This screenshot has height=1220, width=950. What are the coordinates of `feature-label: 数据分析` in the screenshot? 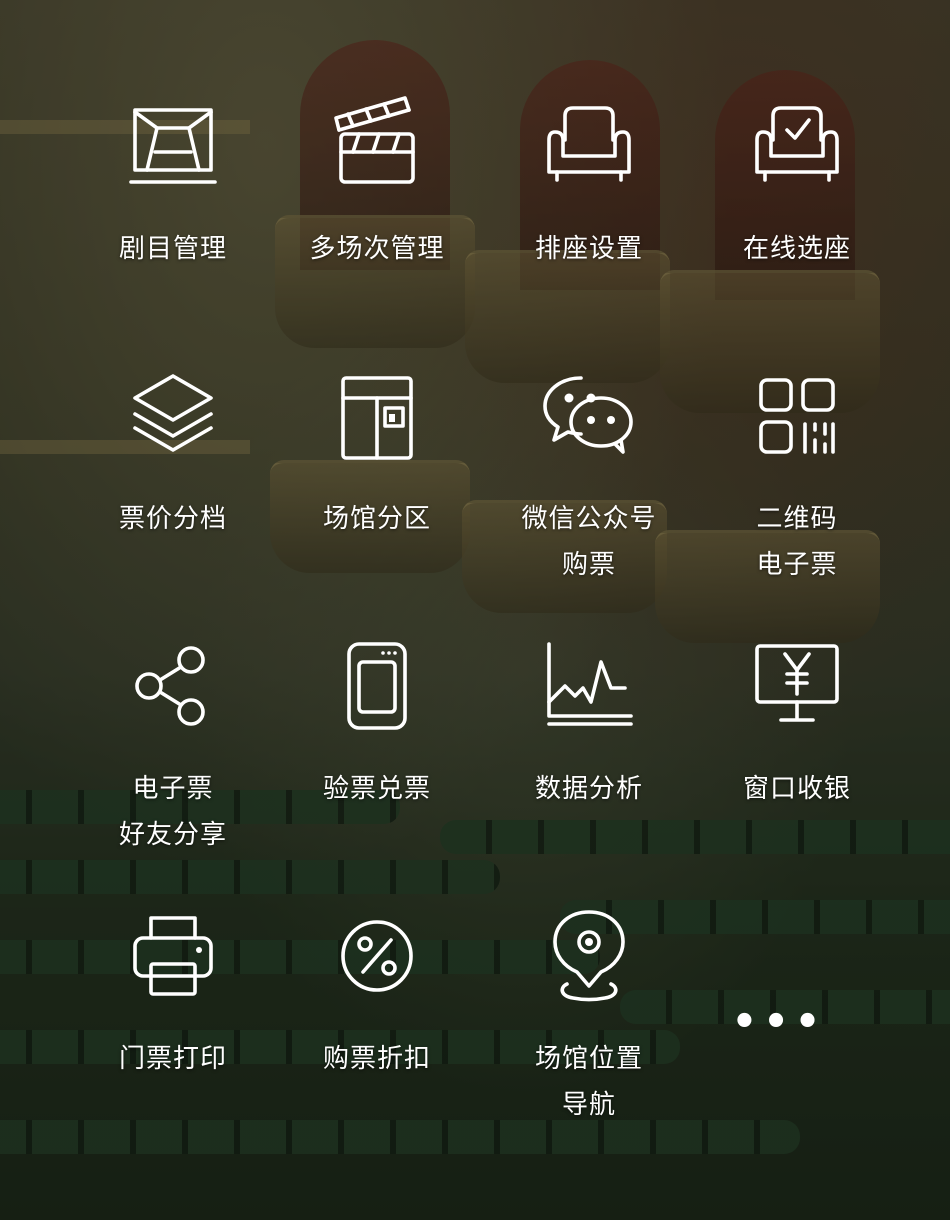 It's located at (588, 789).